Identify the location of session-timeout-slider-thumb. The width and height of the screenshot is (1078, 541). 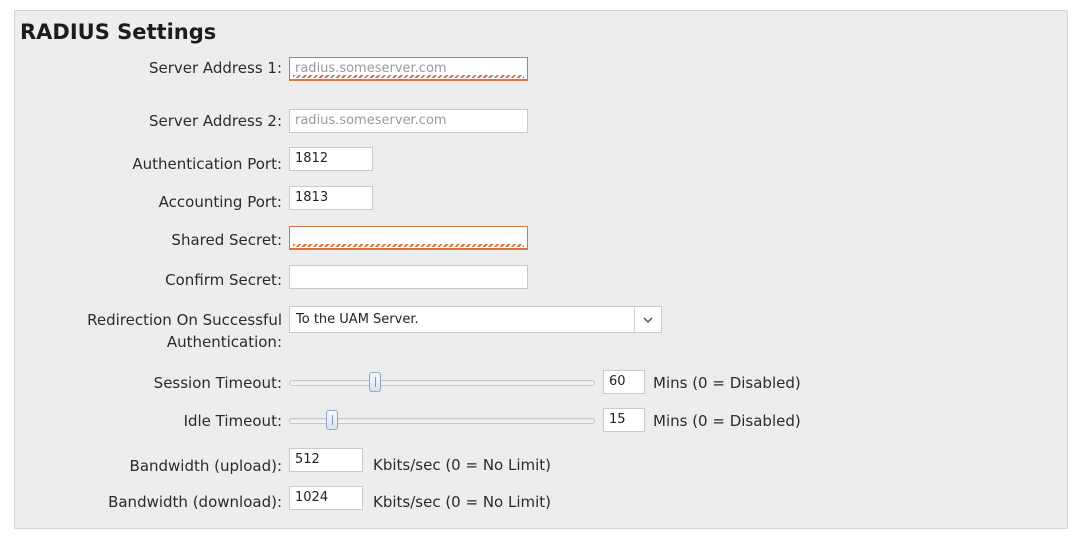
(374, 382).